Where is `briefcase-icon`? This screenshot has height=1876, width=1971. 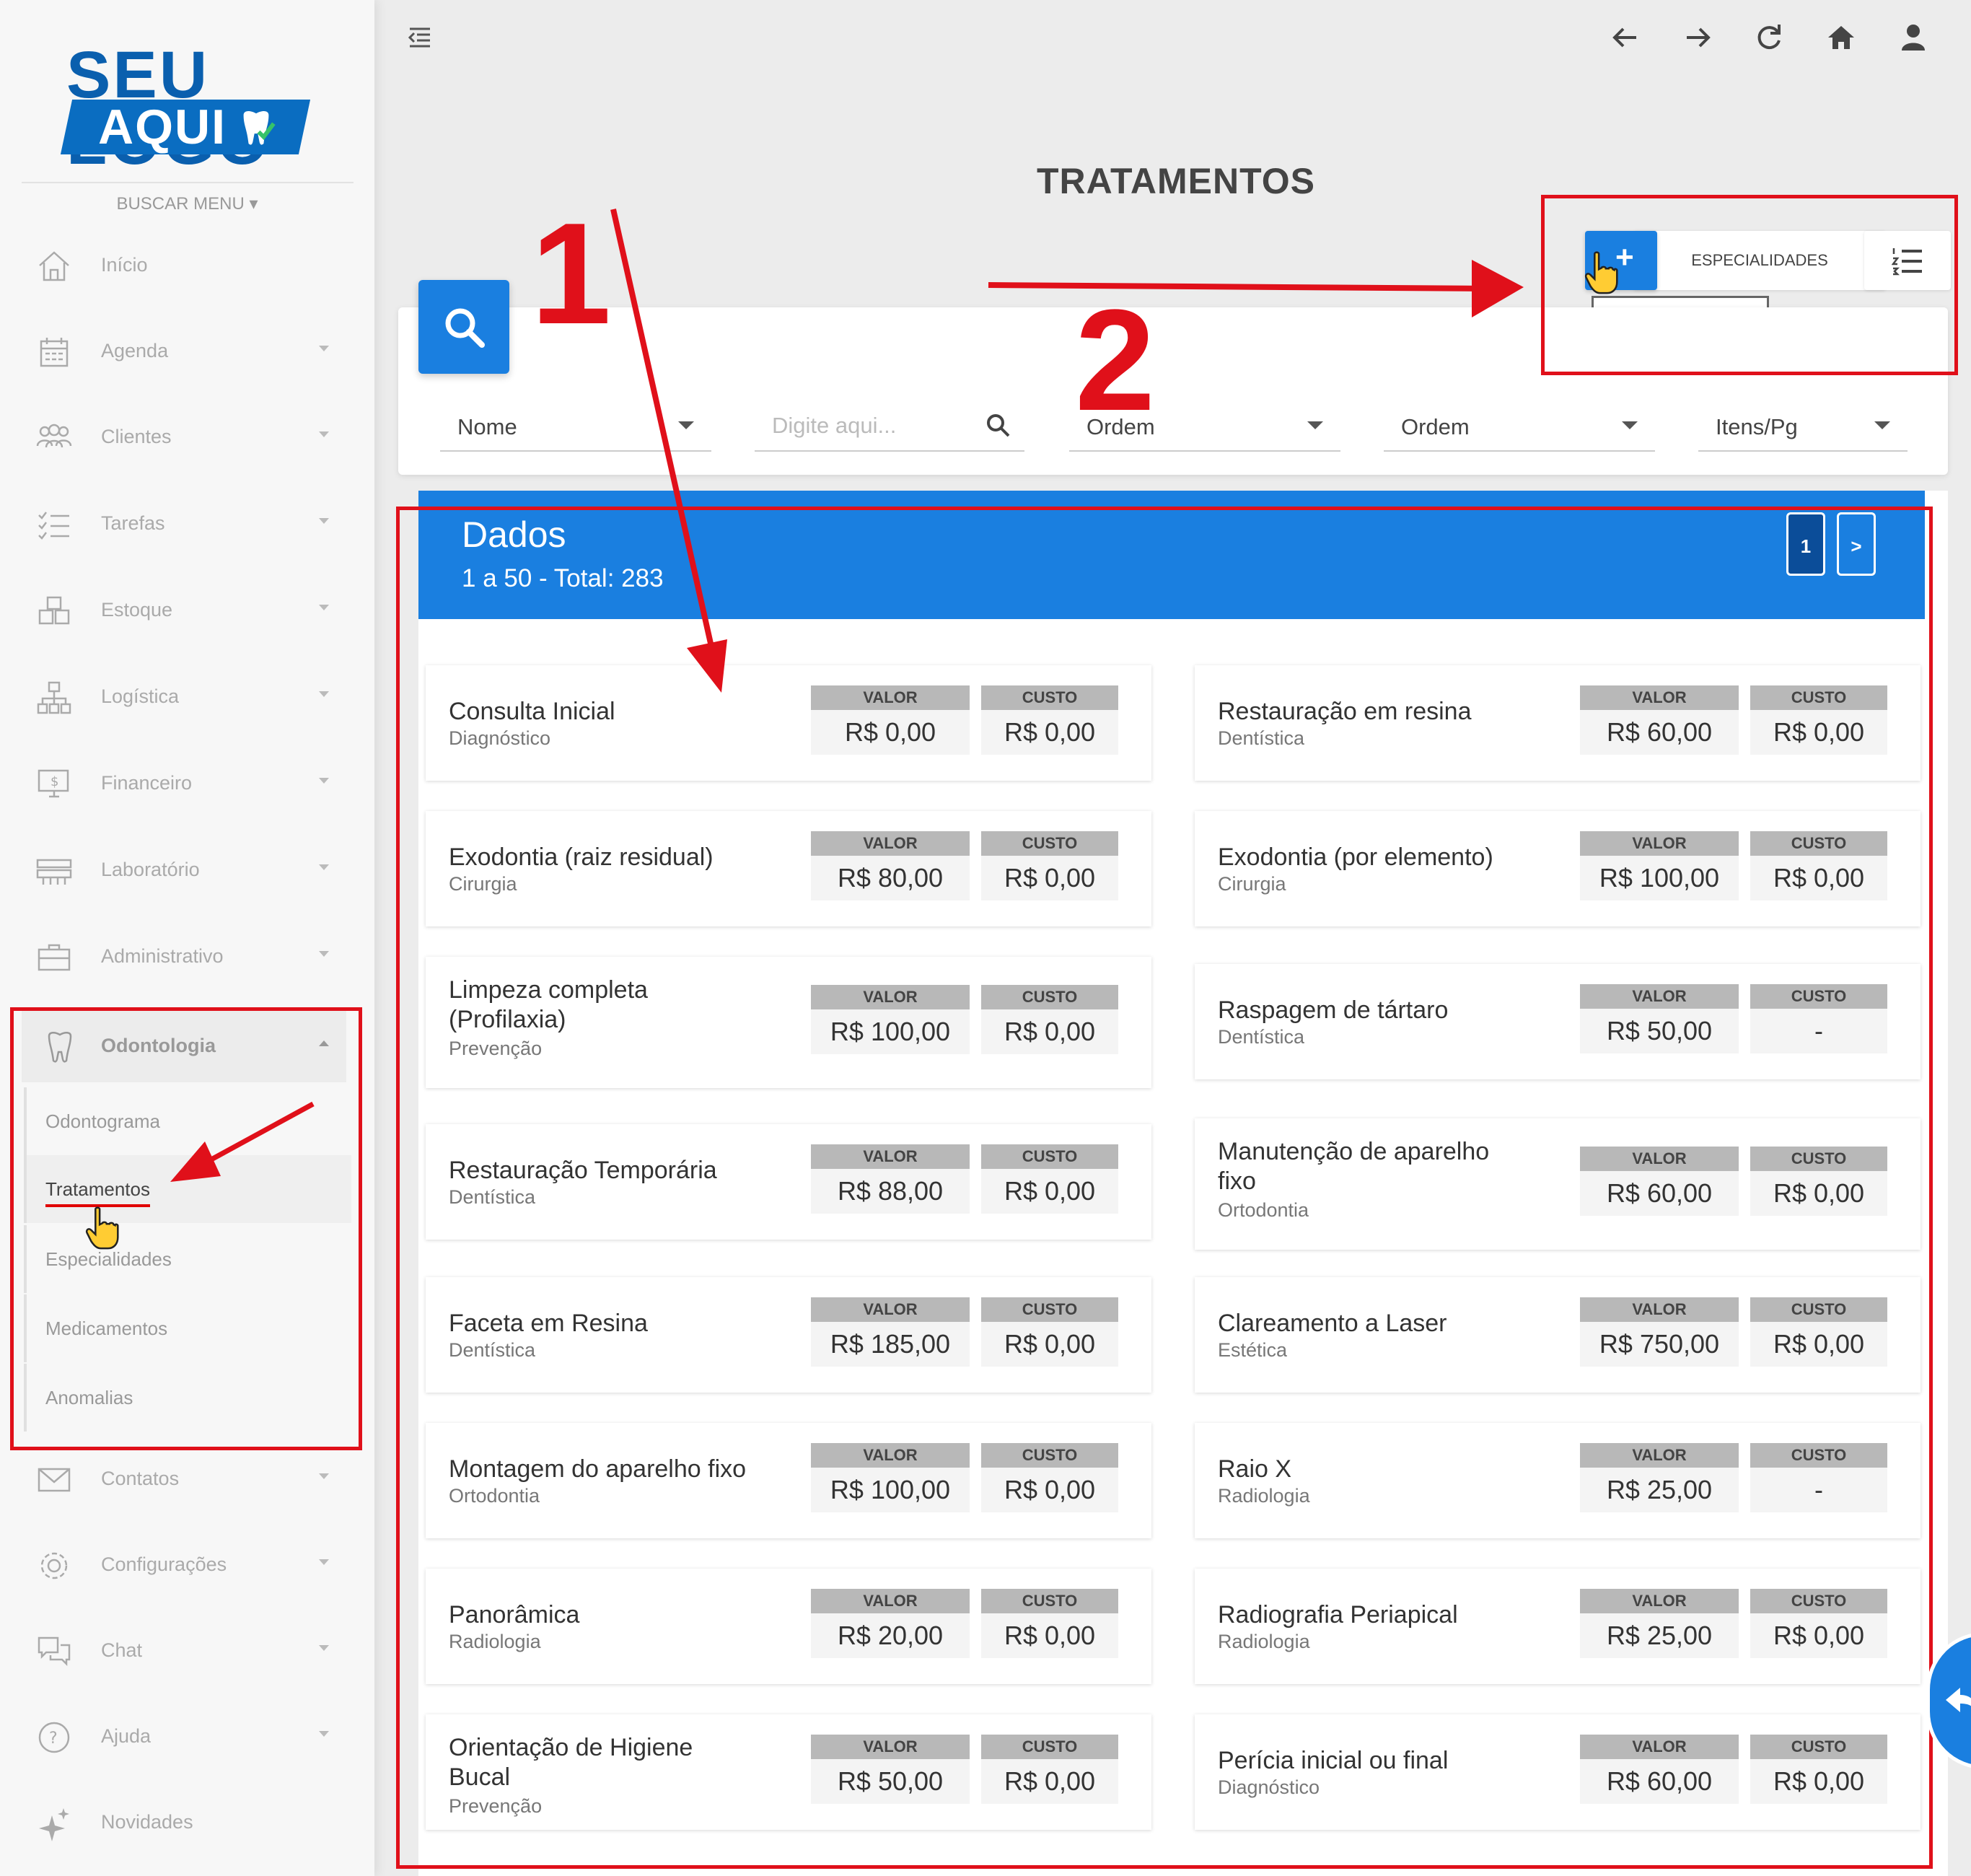
briefcase-icon is located at coordinates (54, 958).